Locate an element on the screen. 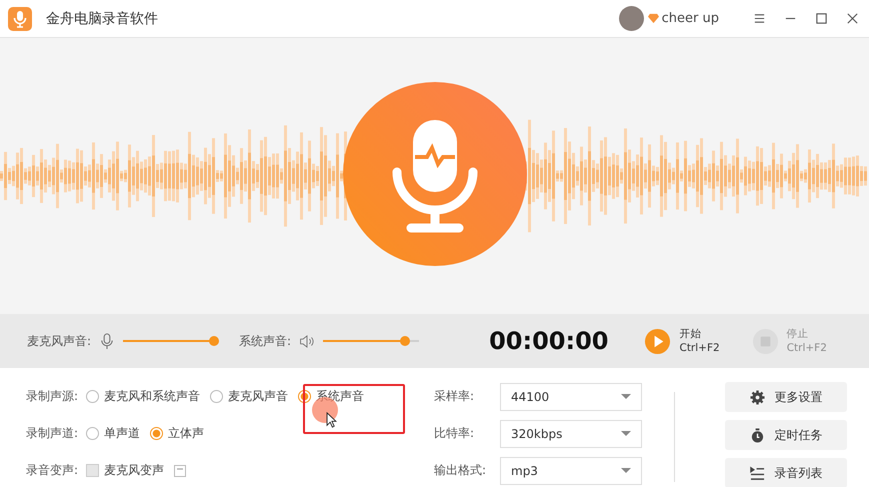  dropdown-field: 44100 is located at coordinates (571, 396).